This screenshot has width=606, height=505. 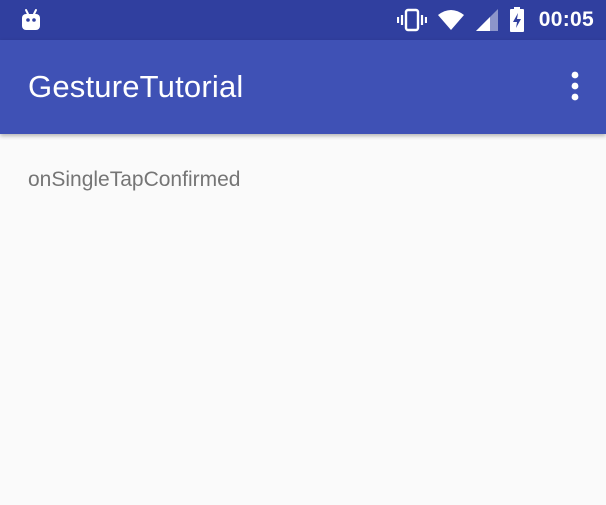 What do you see at coordinates (411, 20) in the screenshot?
I see `vibrate-icon` at bounding box center [411, 20].